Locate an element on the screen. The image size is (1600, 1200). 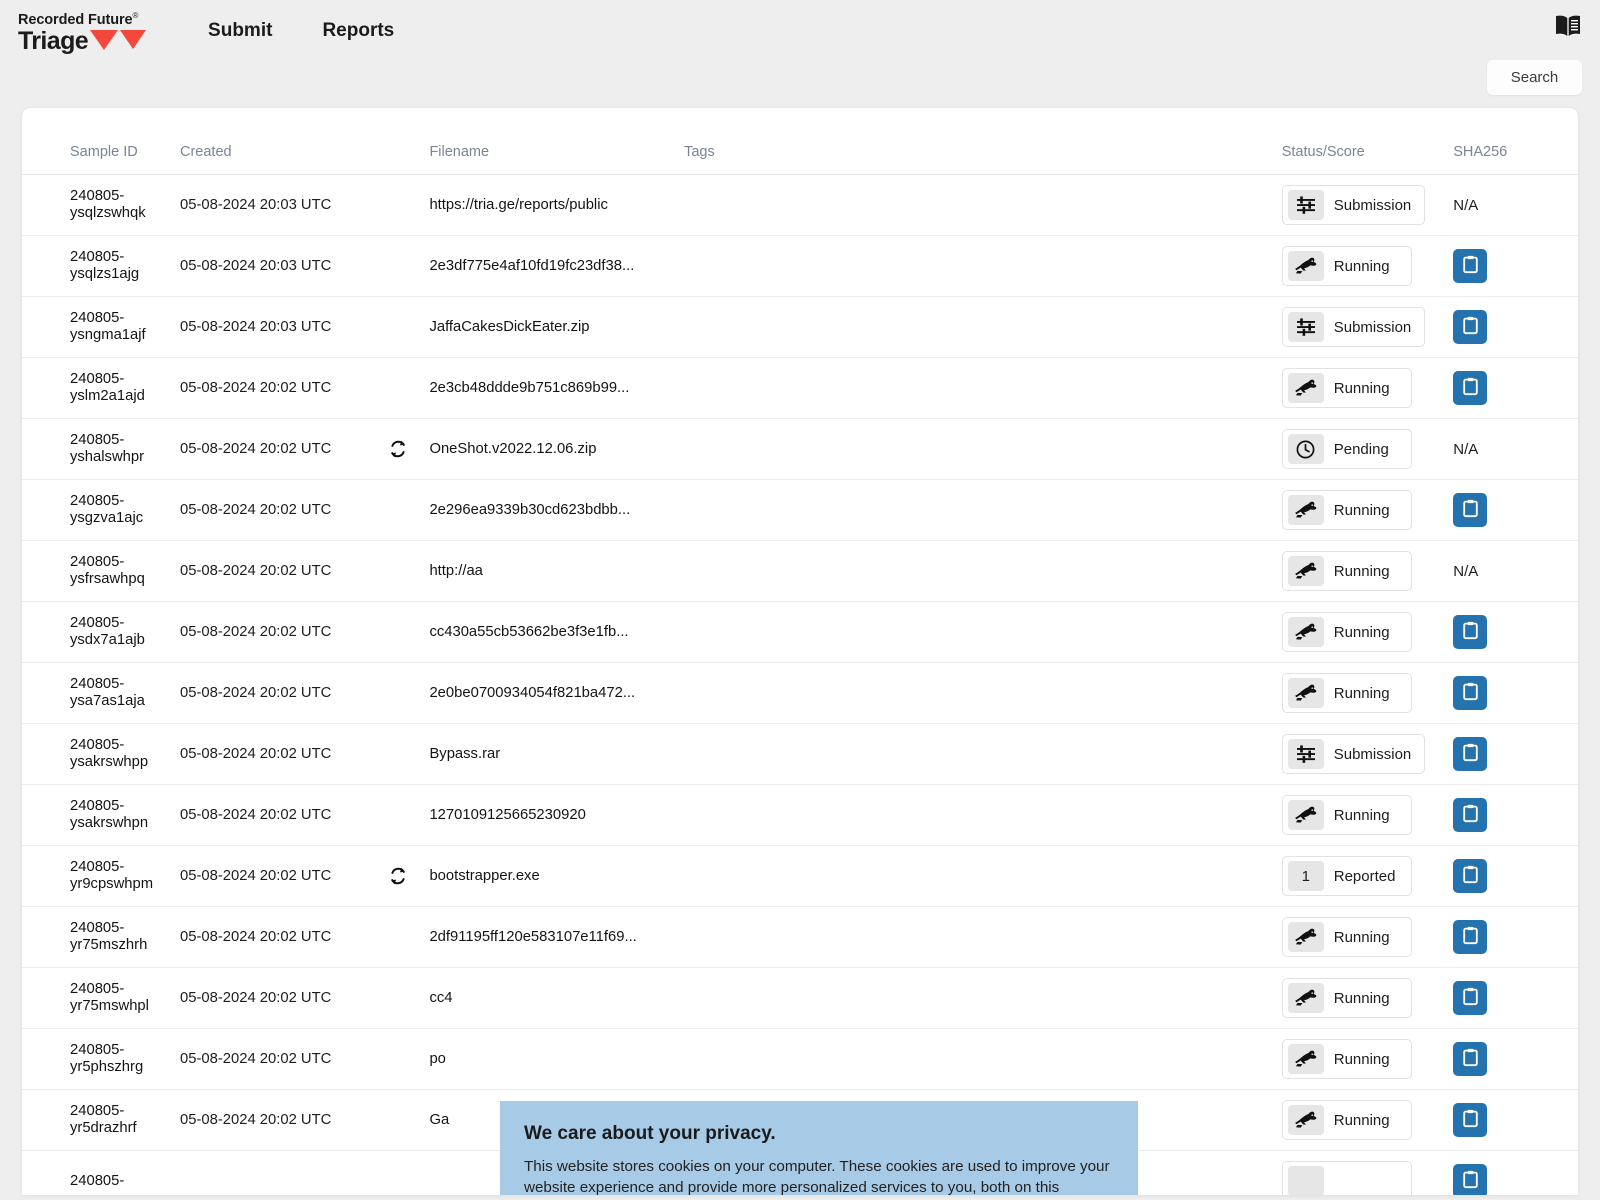
clipboard-icon is located at coordinates (1470, 998).